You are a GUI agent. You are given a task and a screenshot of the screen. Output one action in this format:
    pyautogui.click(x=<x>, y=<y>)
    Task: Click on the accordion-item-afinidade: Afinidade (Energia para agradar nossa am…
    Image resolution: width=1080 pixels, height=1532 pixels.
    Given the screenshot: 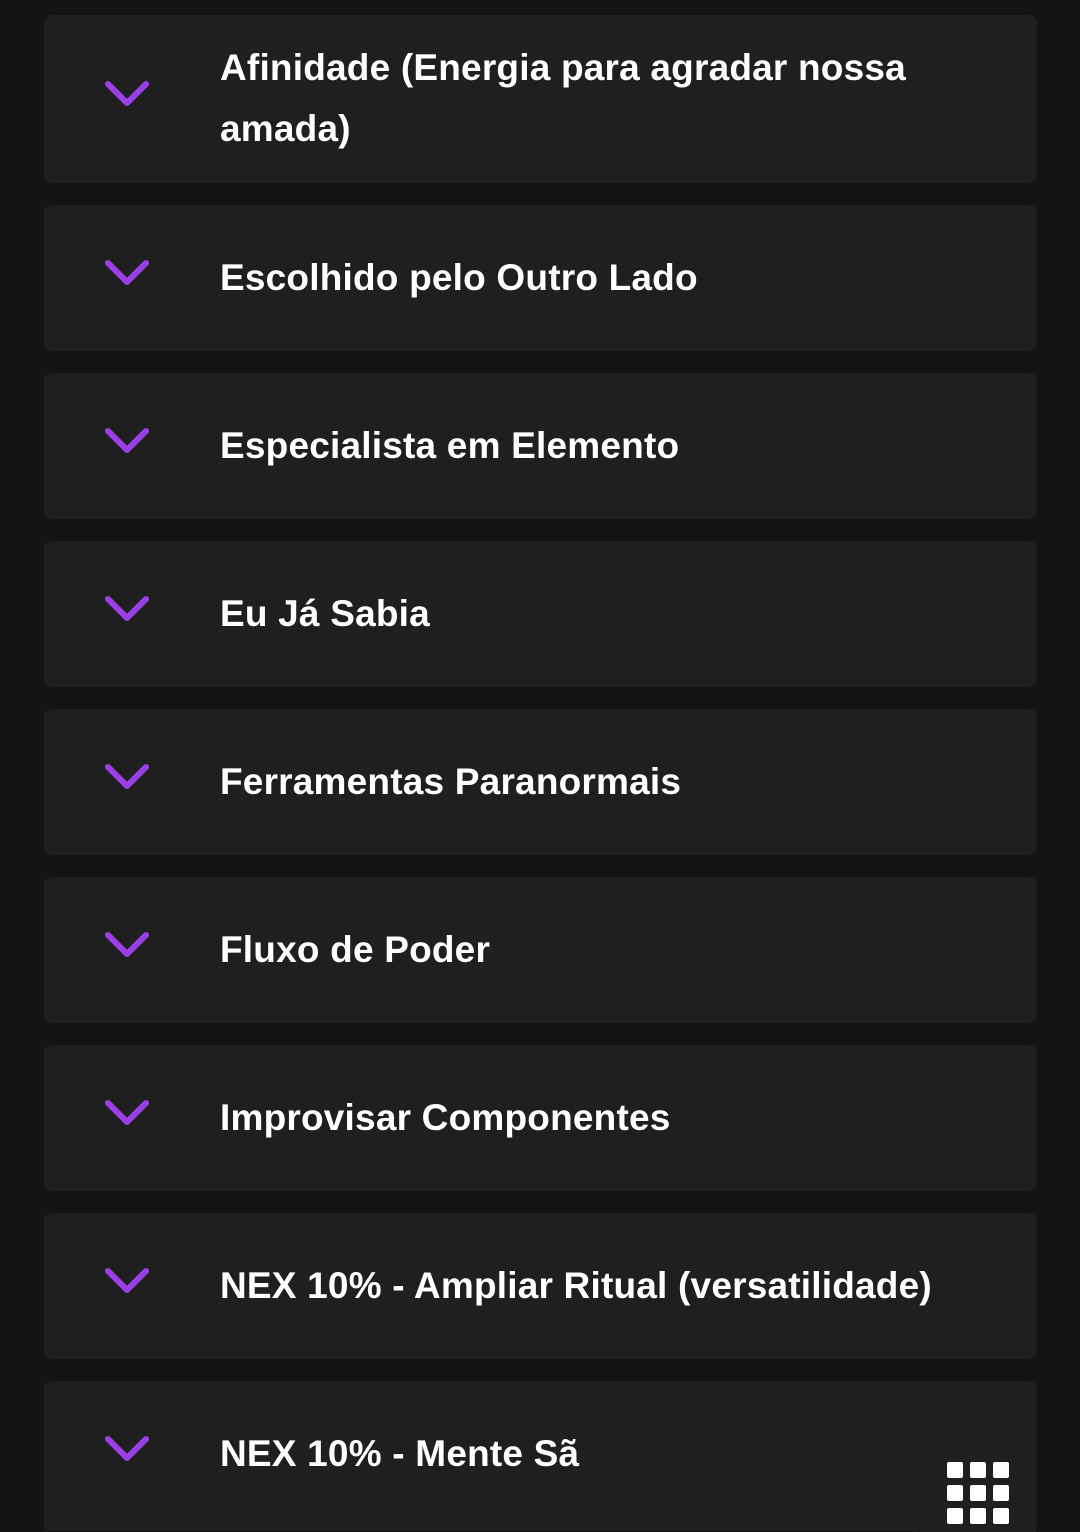 What is the action you would take?
    pyautogui.click(x=540, y=99)
    